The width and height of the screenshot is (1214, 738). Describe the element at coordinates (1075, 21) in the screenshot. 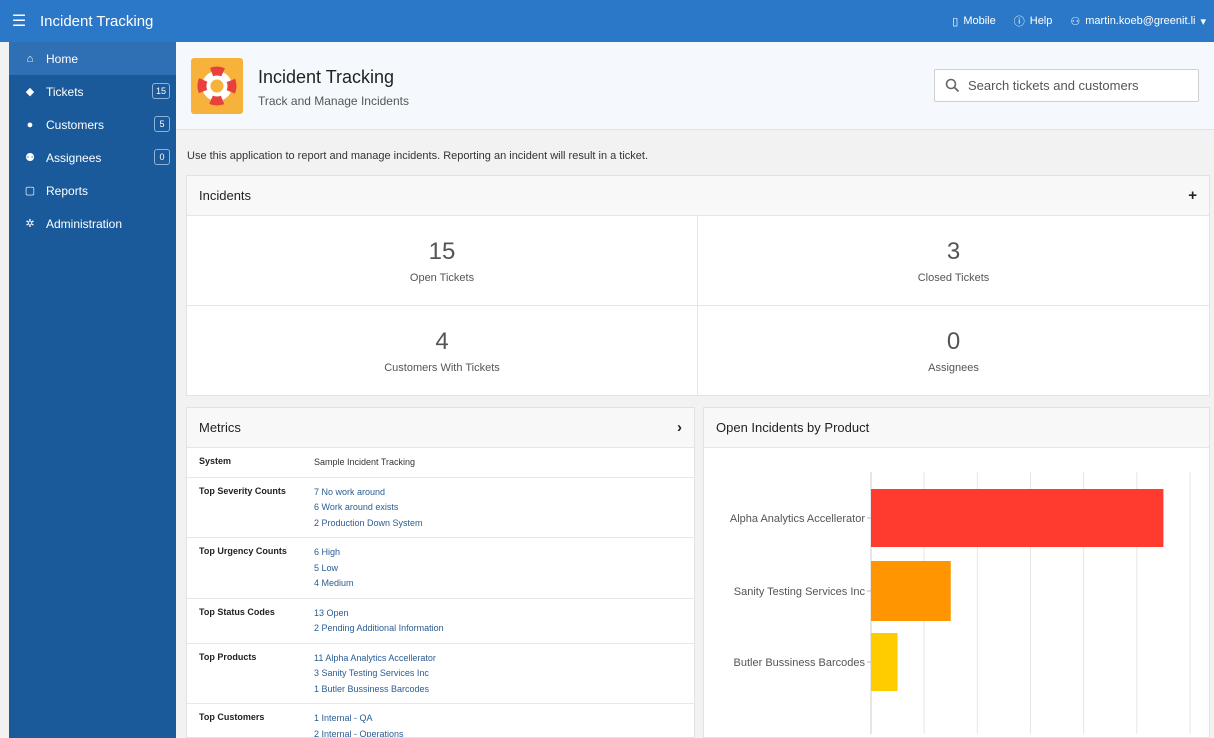

I see `user-icon: ⚇` at that location.